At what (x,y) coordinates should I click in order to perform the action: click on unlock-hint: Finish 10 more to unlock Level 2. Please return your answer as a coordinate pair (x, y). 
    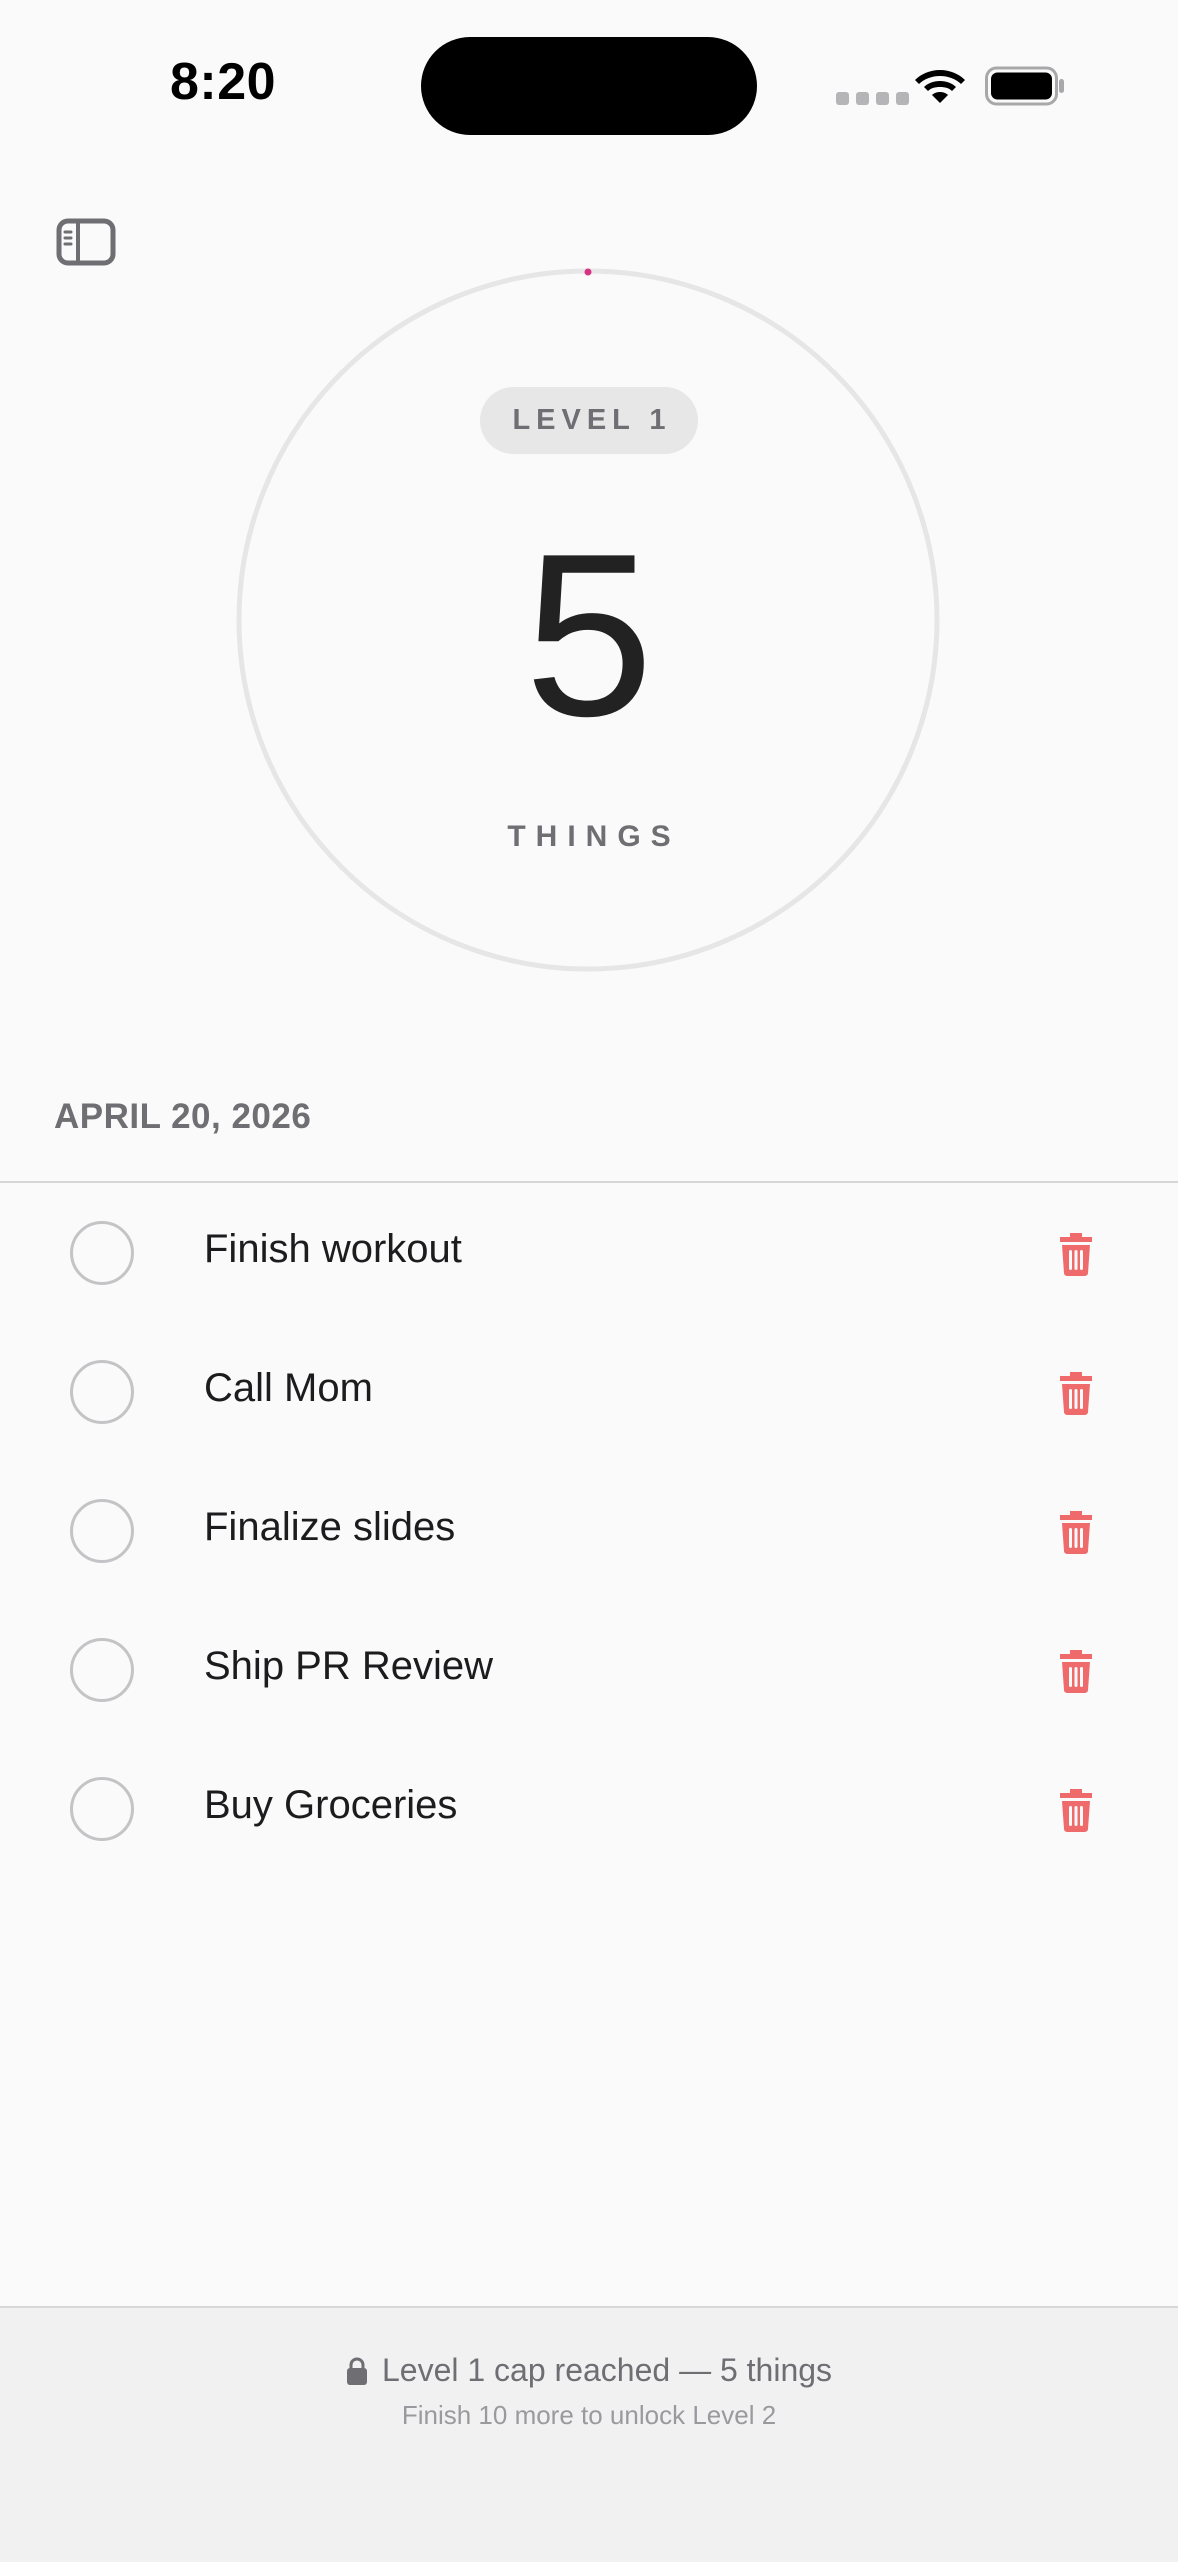
    Looking at the image, I should click on (589, 2415).